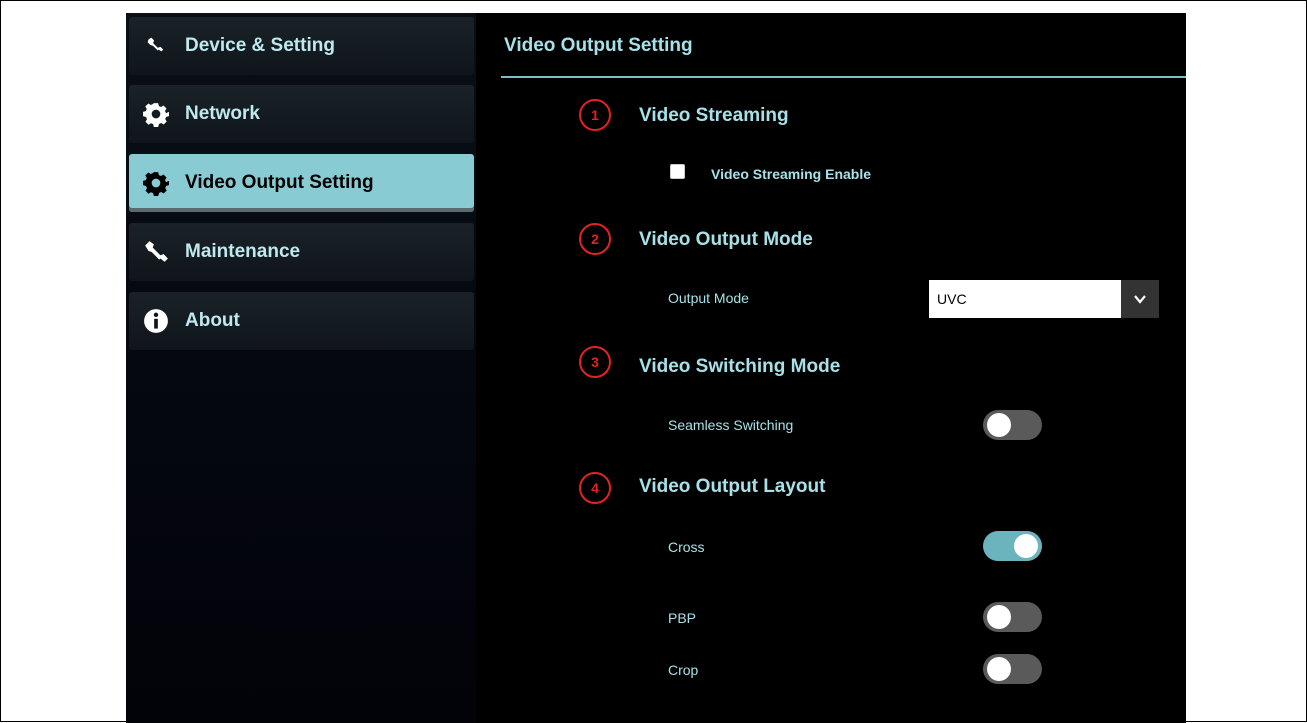  I want to click on video-streaming-checkbox, so click(677, 171).